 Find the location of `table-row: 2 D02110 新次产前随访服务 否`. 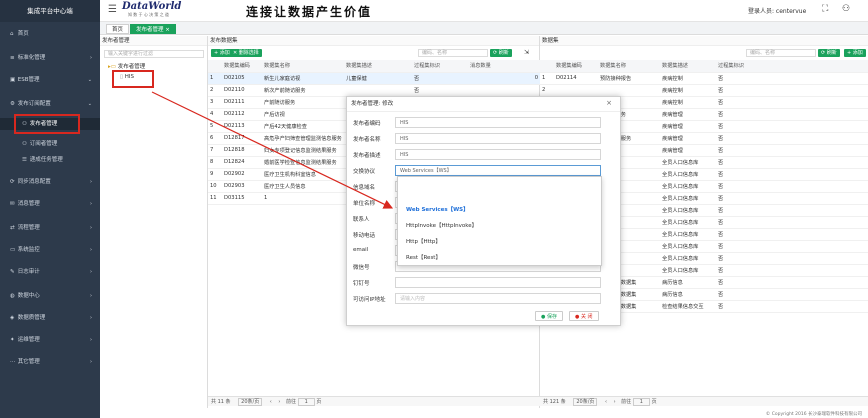

table-row: 2 D02110 新次产前随访服务 否 is located at coordinates (374, 90).